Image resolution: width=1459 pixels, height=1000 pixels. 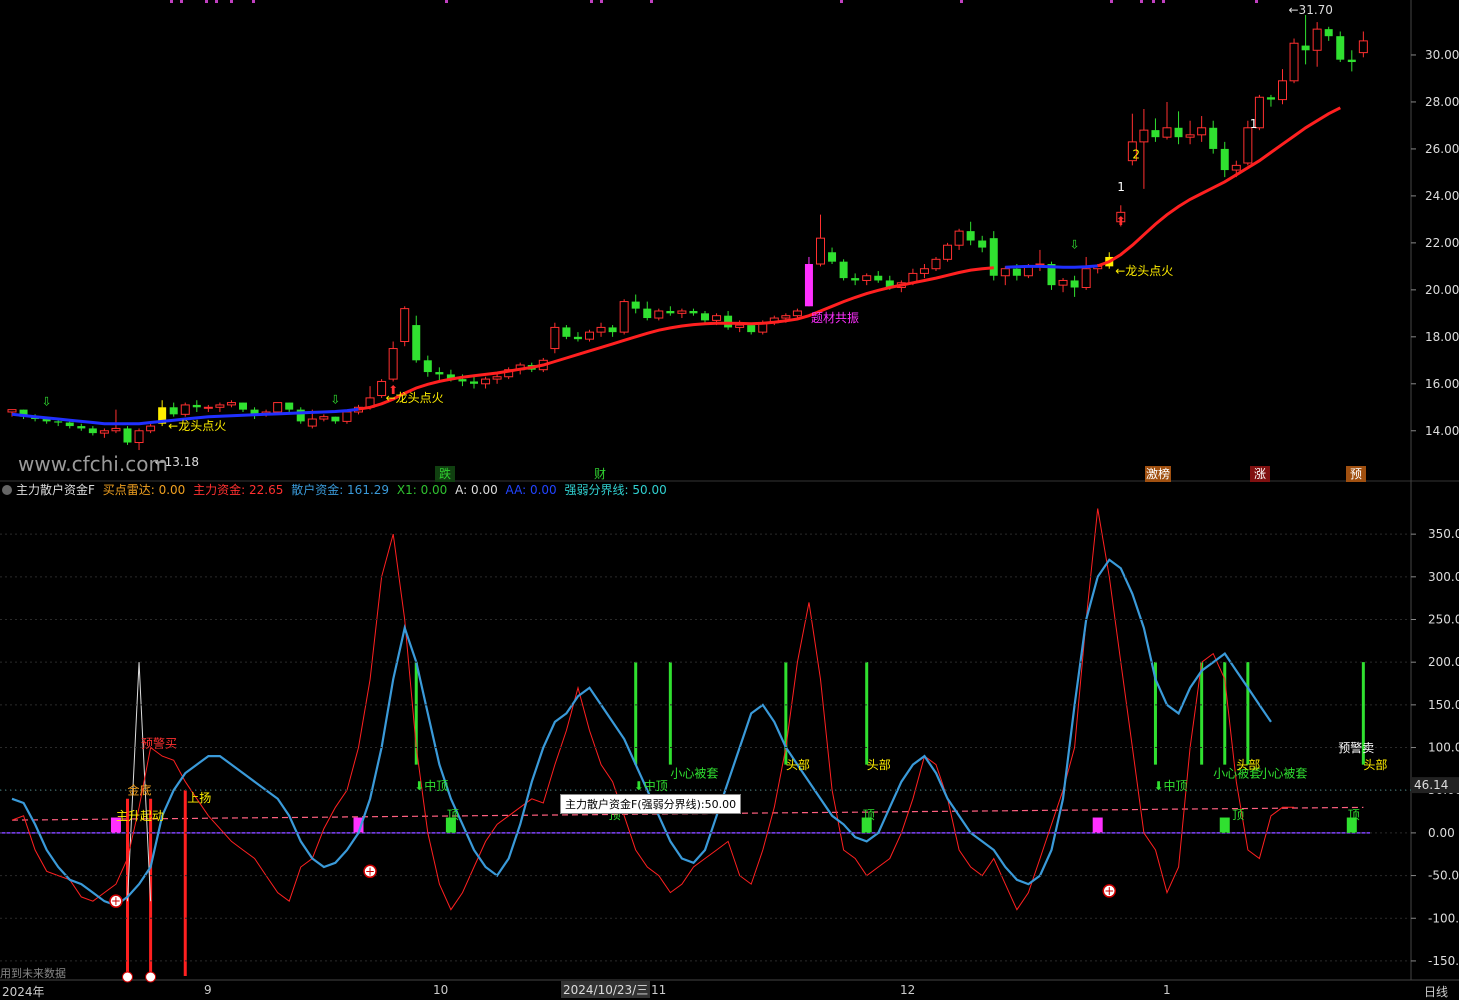 What do you see at coordinates (1121, 187) in the screenshot?
I see `number-label: 1` at bounding box center [1121, 187].